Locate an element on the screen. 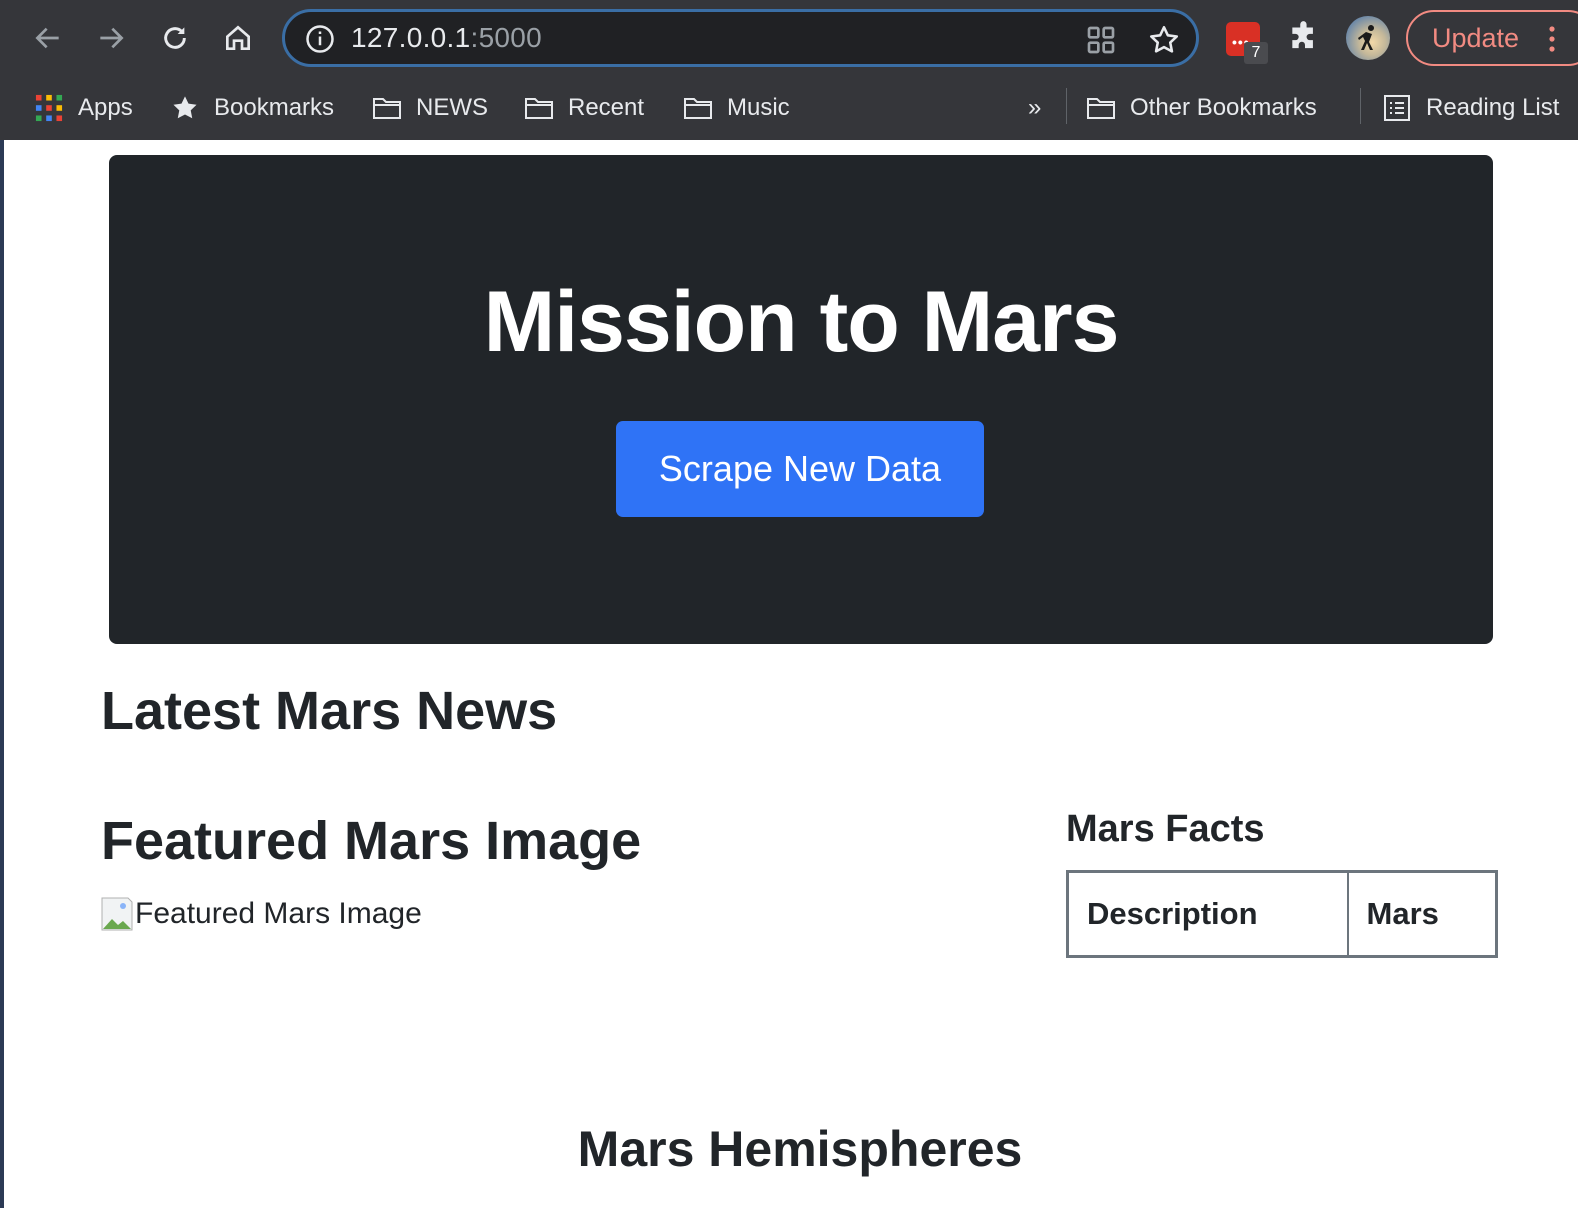 The height and width of the screenshot is (1208, 1578). person-silhouette-icon is located at coordinates (1366, 37).